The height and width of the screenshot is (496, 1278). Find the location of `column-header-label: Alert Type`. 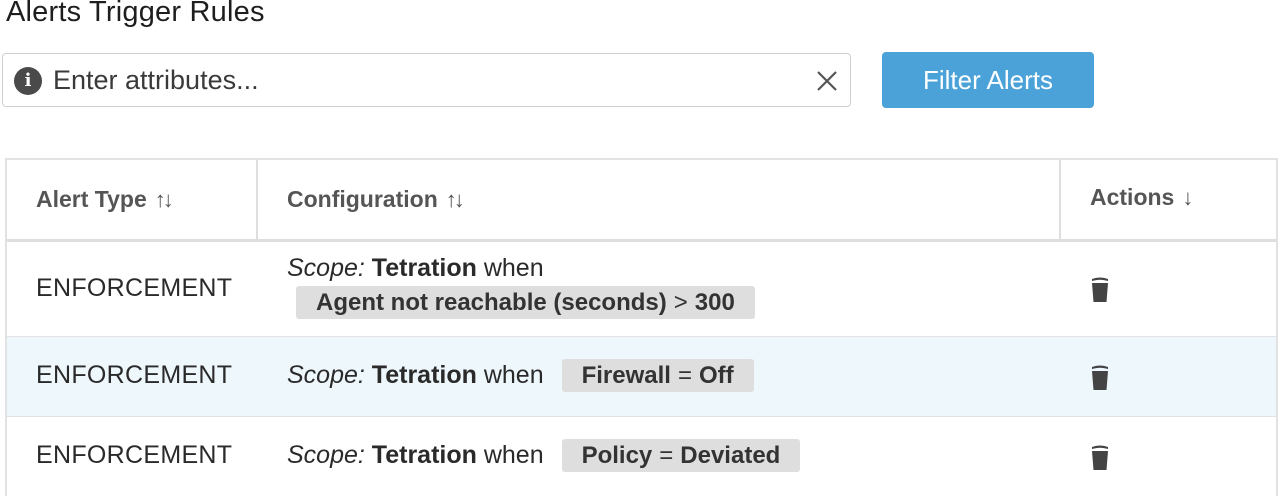

column-header-label: Alert Type is located at coordinates (91, 199).